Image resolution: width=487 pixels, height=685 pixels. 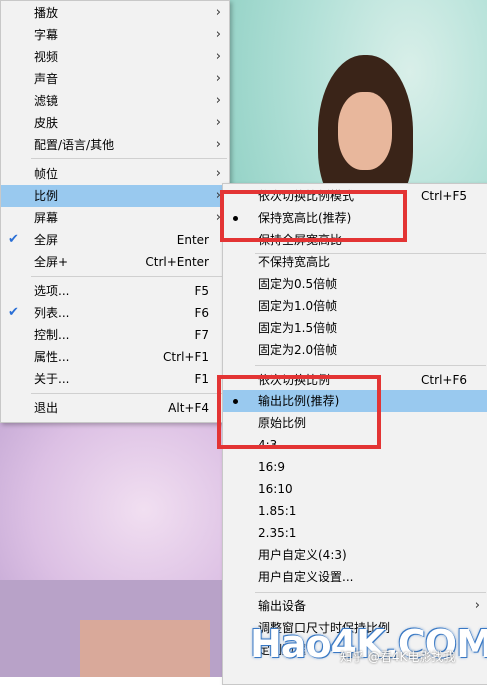 I want to click on menu-item-playlist: ✔ 列表... F6, so click(x=115, y=313).